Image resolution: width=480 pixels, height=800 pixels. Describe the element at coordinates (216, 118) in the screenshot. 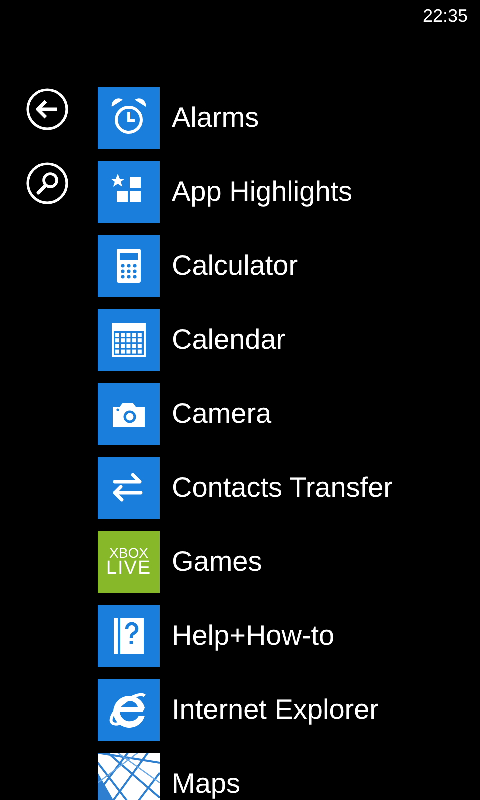

I see `app-label: Alarms` at that location.